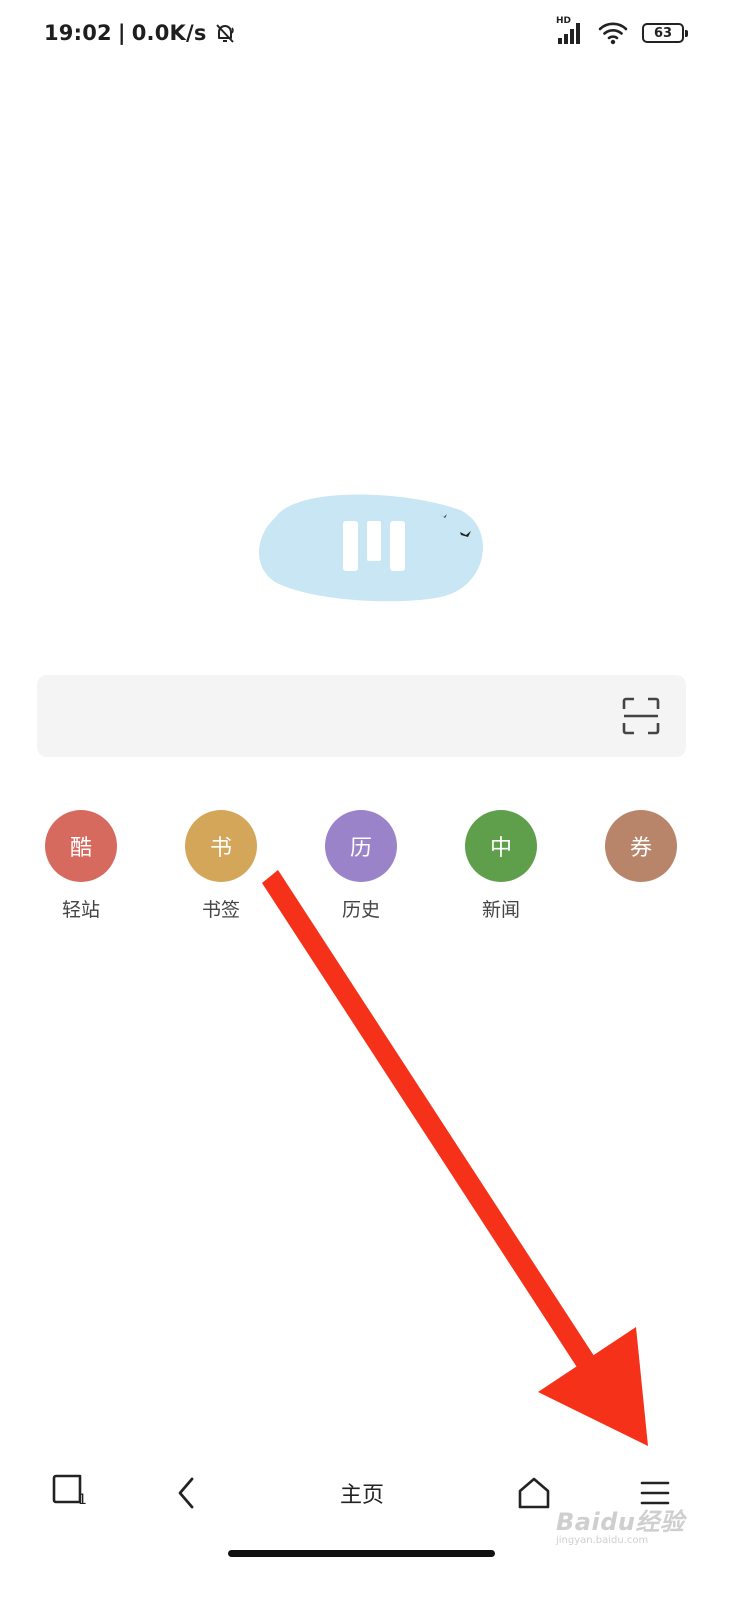  I want to click on shortcut-label: 书签, so click(220, 910).